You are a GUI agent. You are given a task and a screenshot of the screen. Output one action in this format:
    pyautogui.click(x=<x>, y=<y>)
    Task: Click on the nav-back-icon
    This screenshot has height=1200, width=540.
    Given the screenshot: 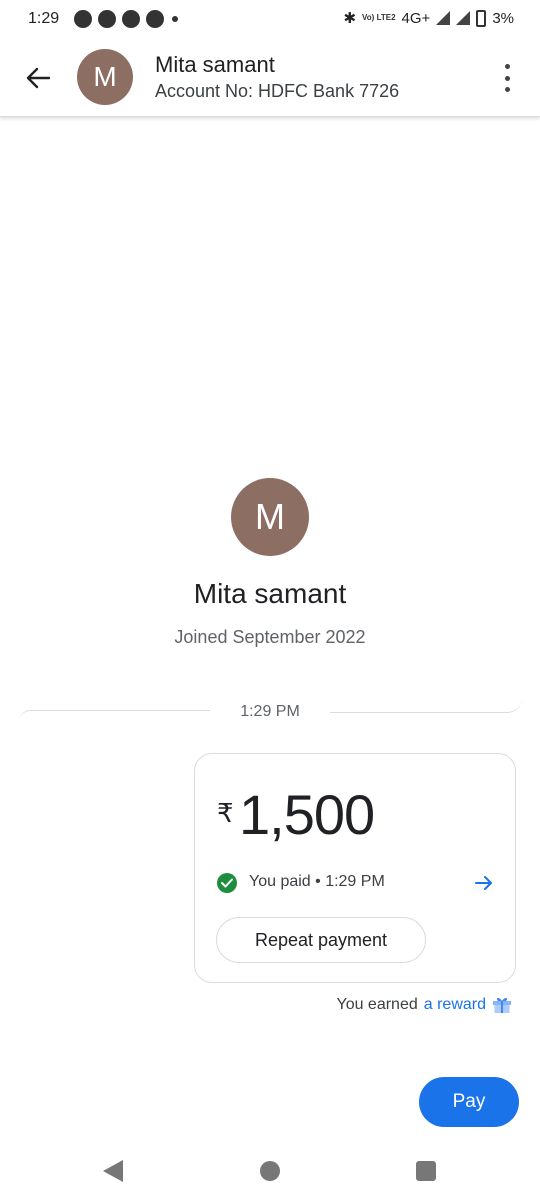 What is the action you would take?
    pyautogui.click(x=113, y=1171)
    